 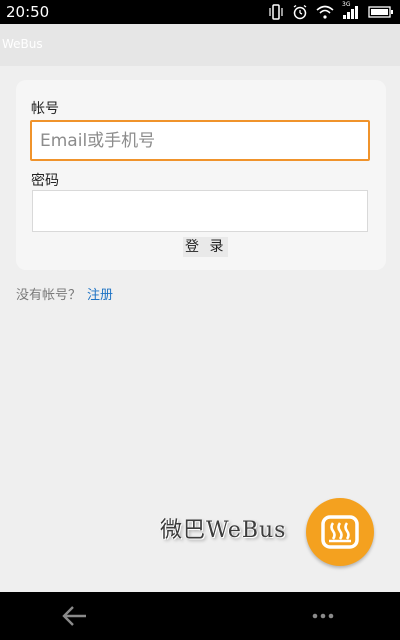 What do you see at coordinates (100, 295) in the screenshot?
I see `signup-link: 注册` at bounding box center [100, 295].